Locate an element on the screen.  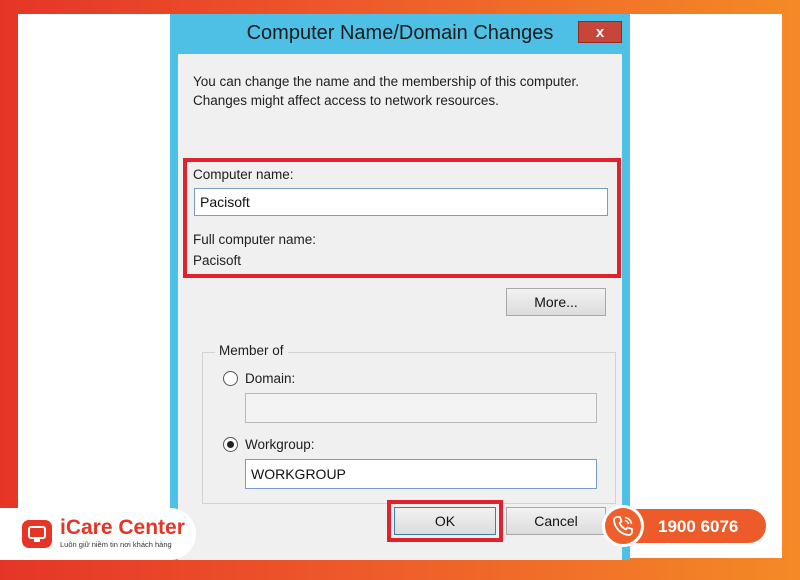
monitor-logo-icon is located at coordinates (37, 534).